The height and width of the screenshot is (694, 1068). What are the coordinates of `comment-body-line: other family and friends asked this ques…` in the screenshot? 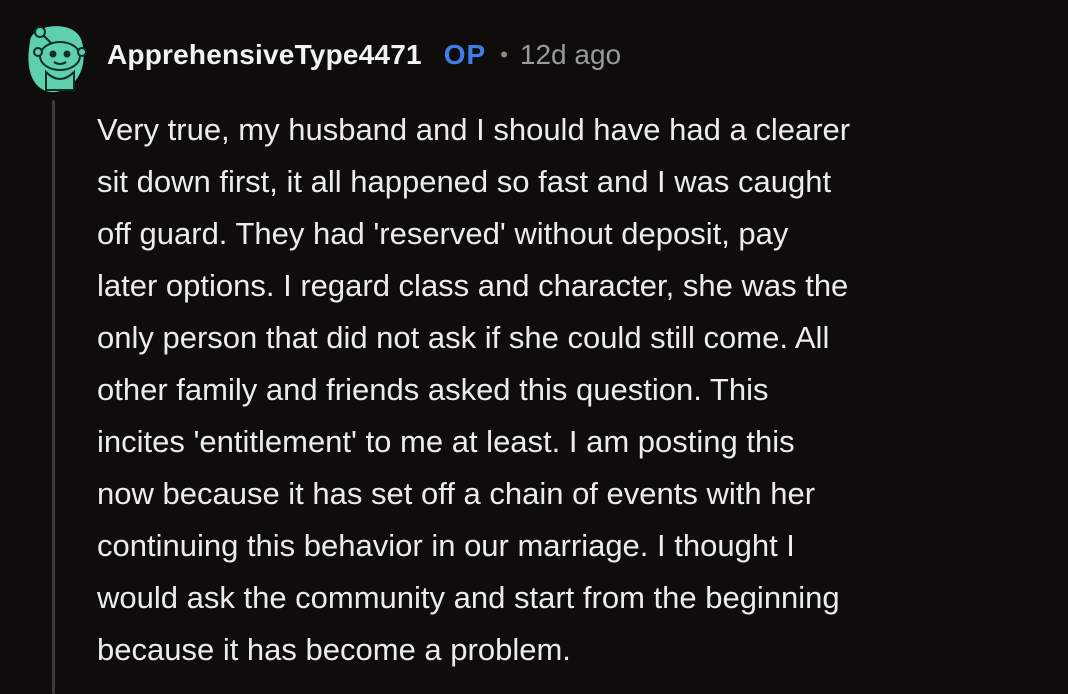 It's located at (433, 389).